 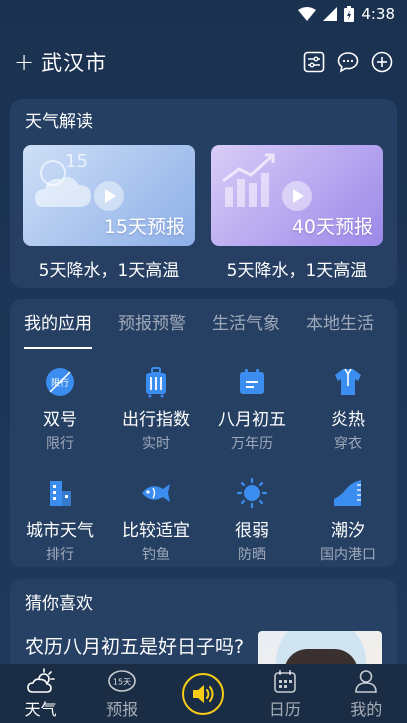 I want to click on app-name: 城市天气, so click(x=60, y=531).